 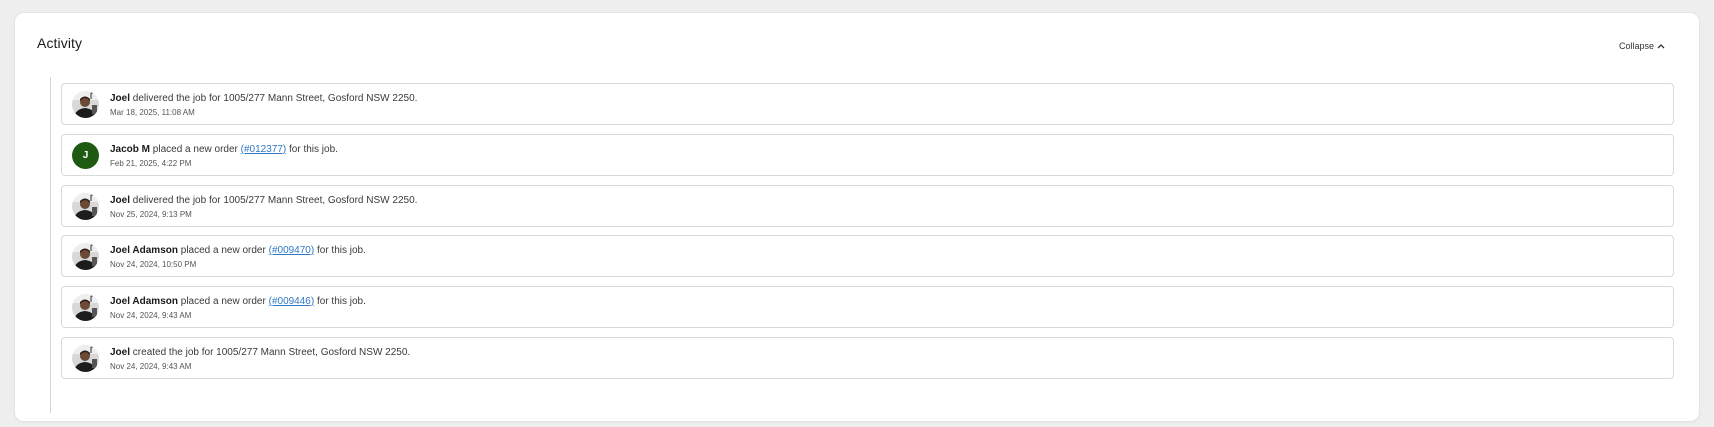 What do you see at coordinates (292, 301) in the screenshot?
I see `order-link: (#009446)` at bounding box center [292, 301].